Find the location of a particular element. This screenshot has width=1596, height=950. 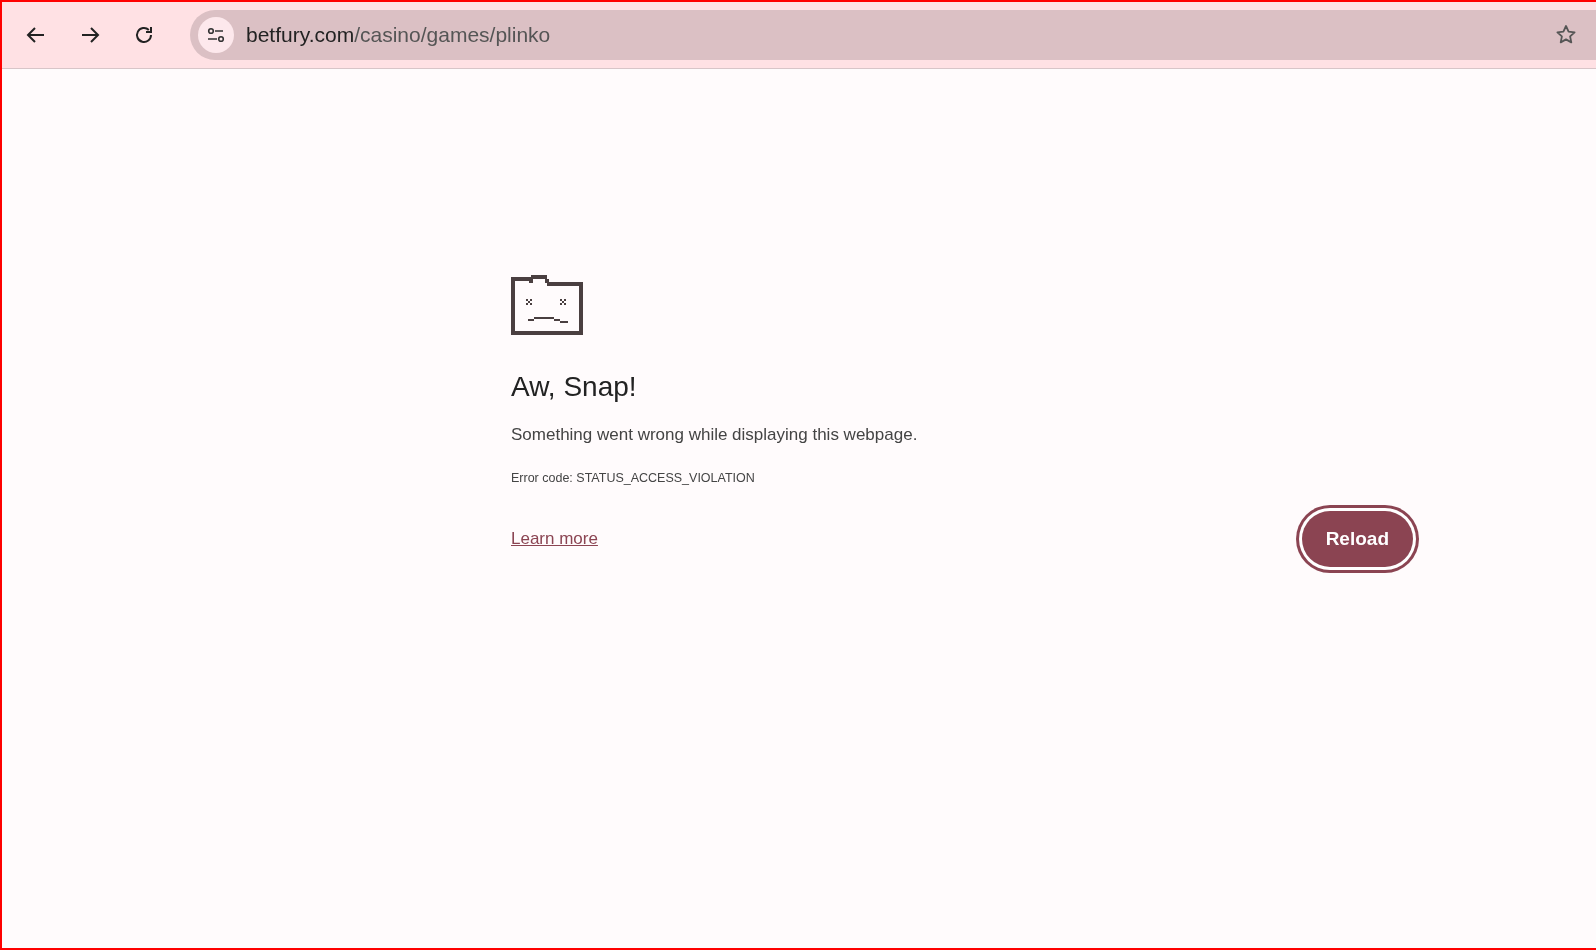

site-settings-icon is located at coordinates (216, 35).